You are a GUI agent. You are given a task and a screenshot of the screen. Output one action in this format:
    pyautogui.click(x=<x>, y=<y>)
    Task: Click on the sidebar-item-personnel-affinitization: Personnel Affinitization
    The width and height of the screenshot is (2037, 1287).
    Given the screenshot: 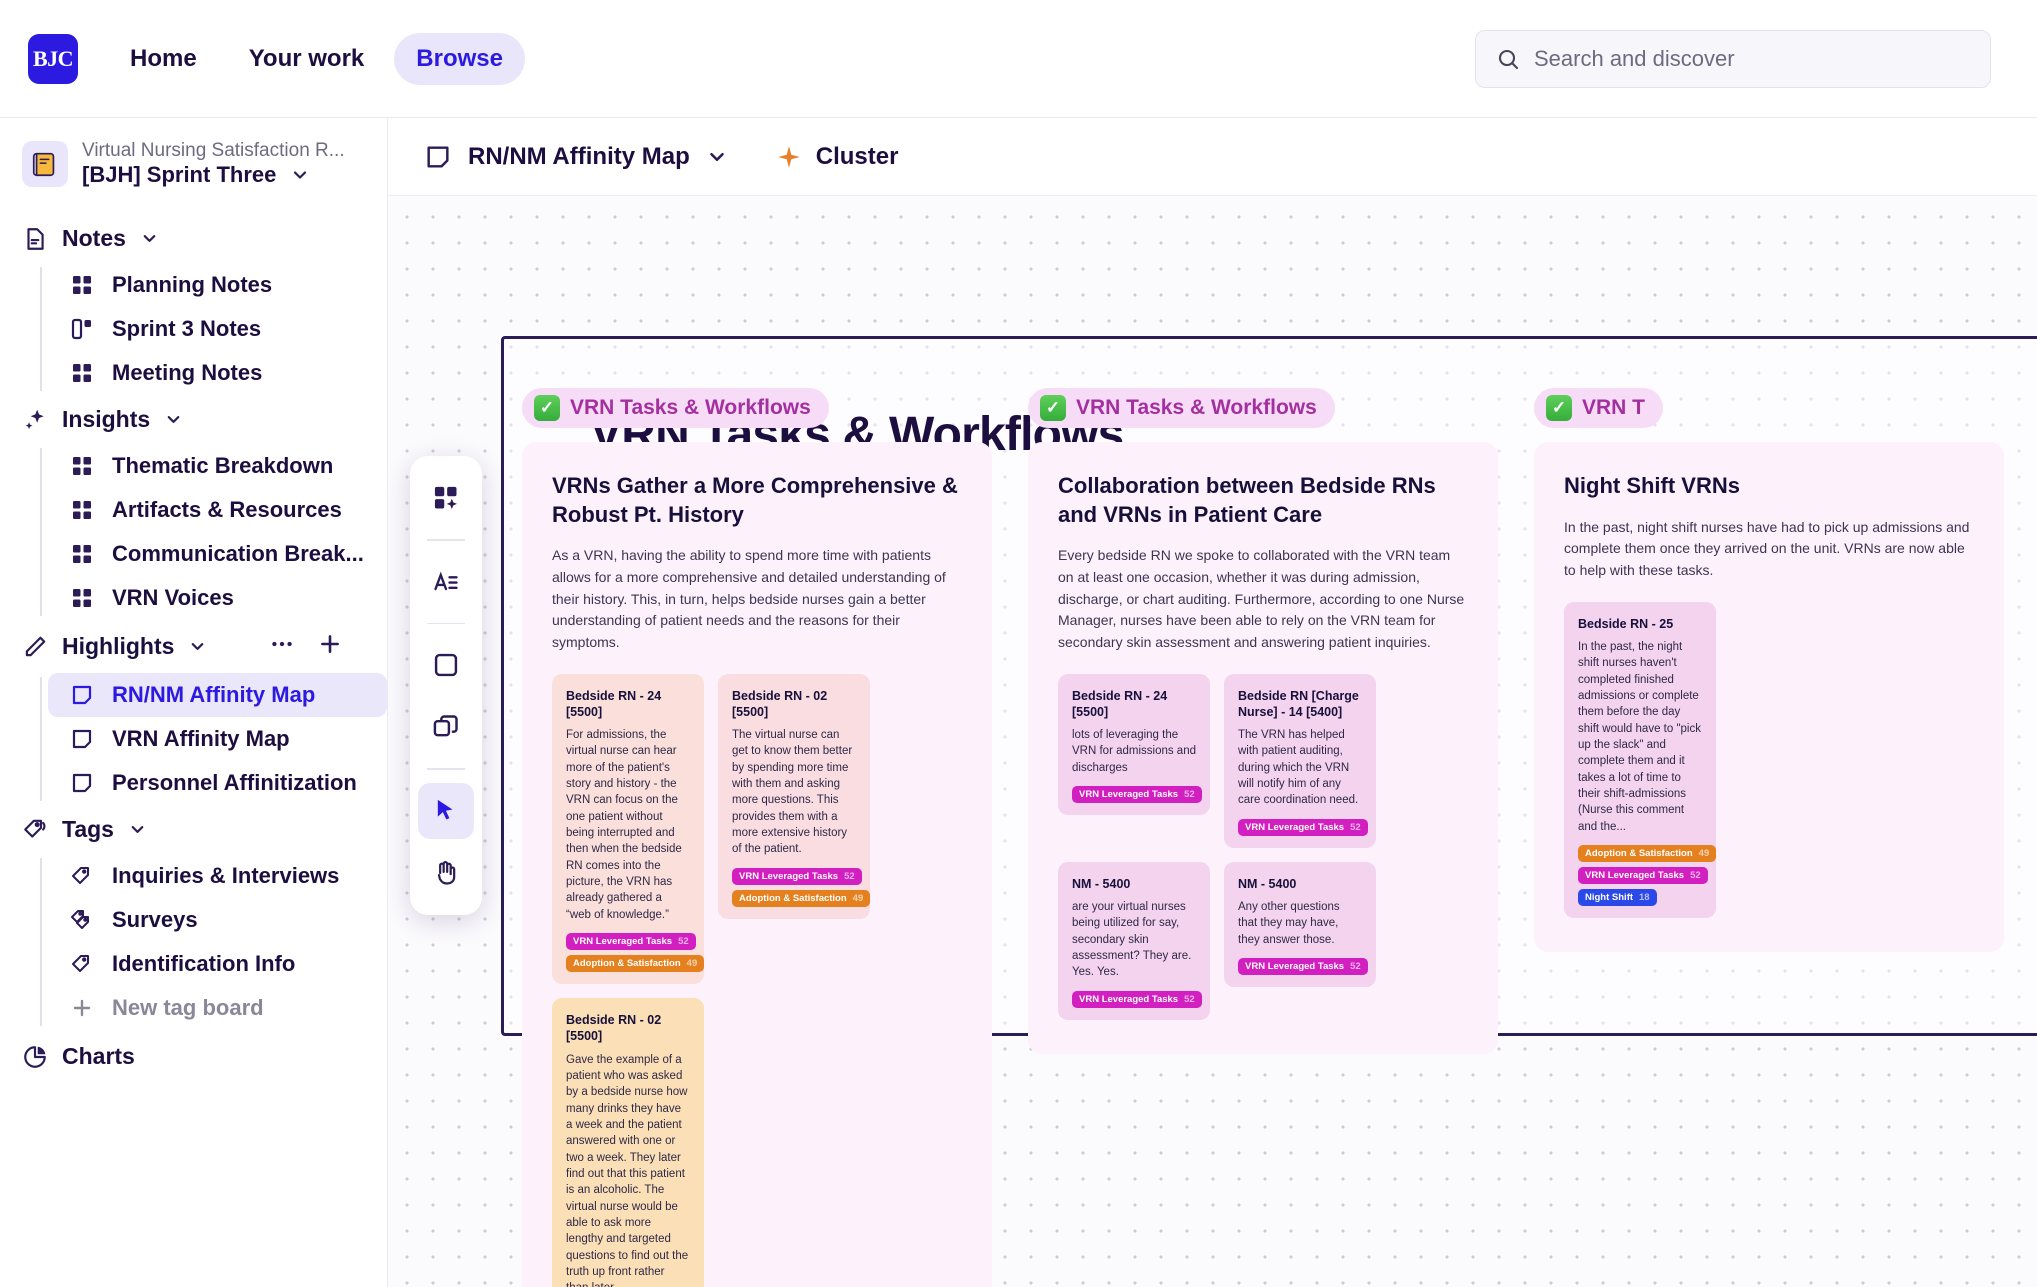 What is the action you would take?
    pyautogui.click(x=217, y=783)
    